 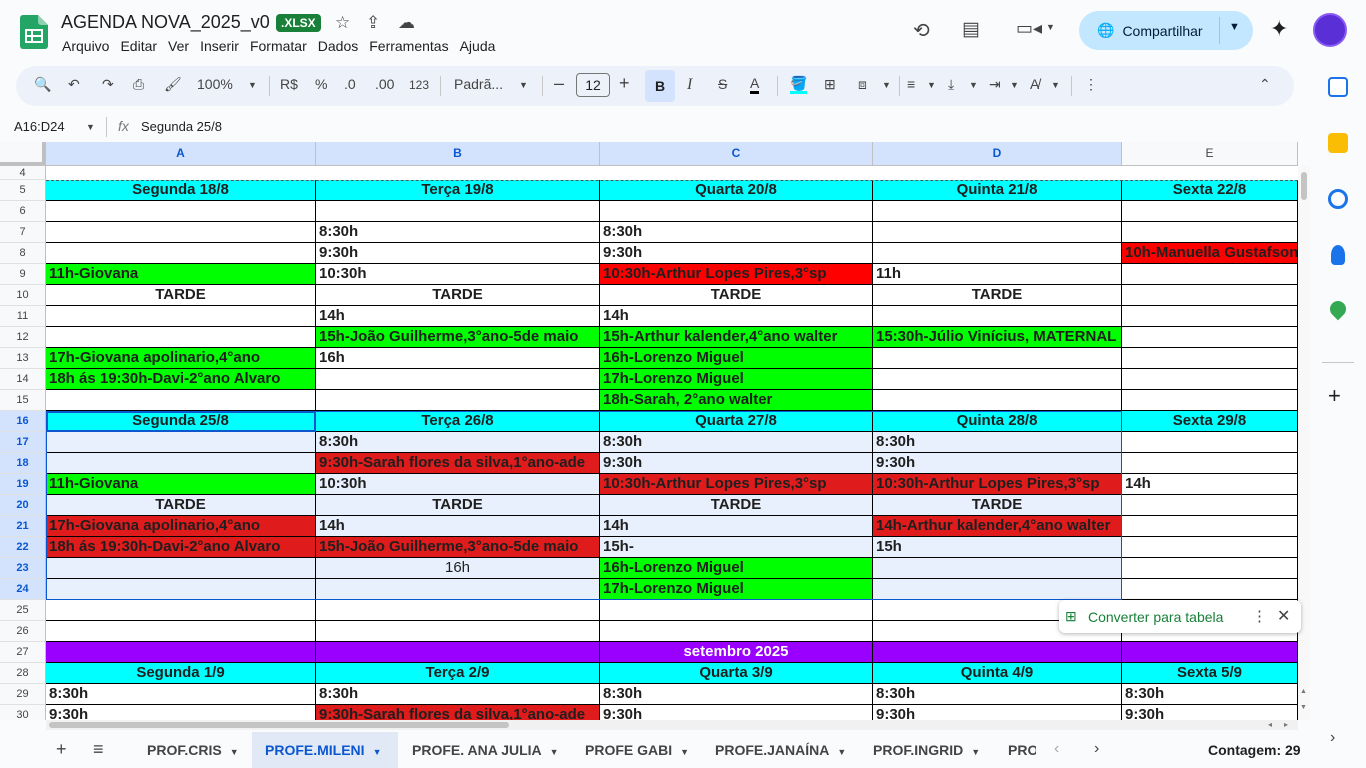 What do you see at coordinates (1056, 749) in the screenshot?
I see `tab-scroll-left-icon: ‹` at bounding box center [1056, 749].